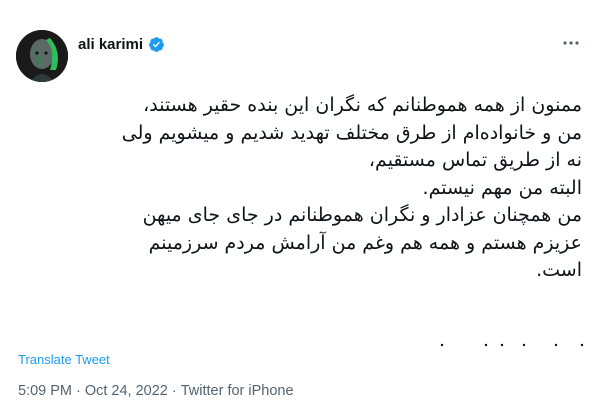 The width and height of the screenshot is (600, 420). Describe the element at coordinates (64, 359) in the screenshot. I see `translate-tweet-link: Translate Tweet` at that location.